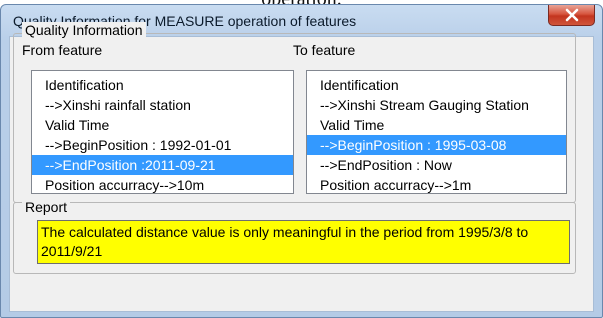 The height and width of the screenshot is (318, 603). What do you see at coordinates (436, 165) in the screenshot?
I see `to-list-item: -->EndPosition : Now` at bounding box center [436, 165].